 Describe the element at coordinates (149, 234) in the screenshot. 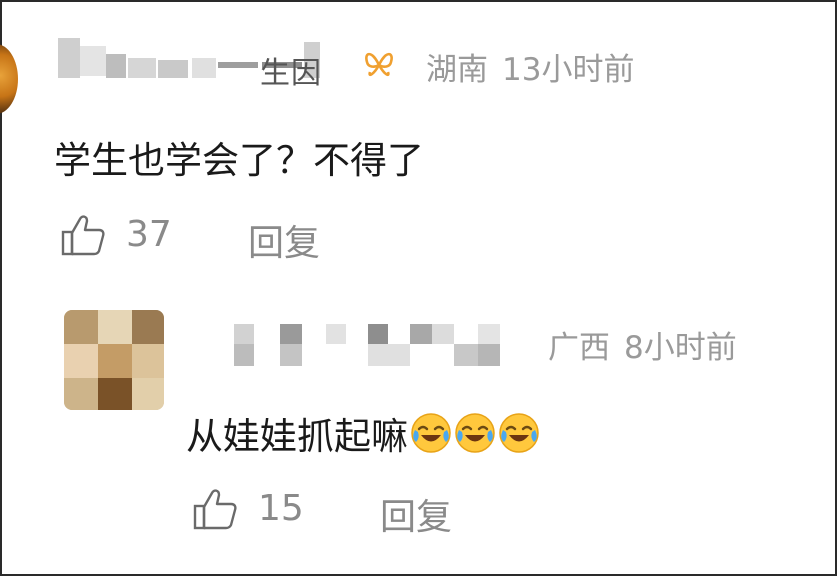

I see `like-count: 37` at that location.